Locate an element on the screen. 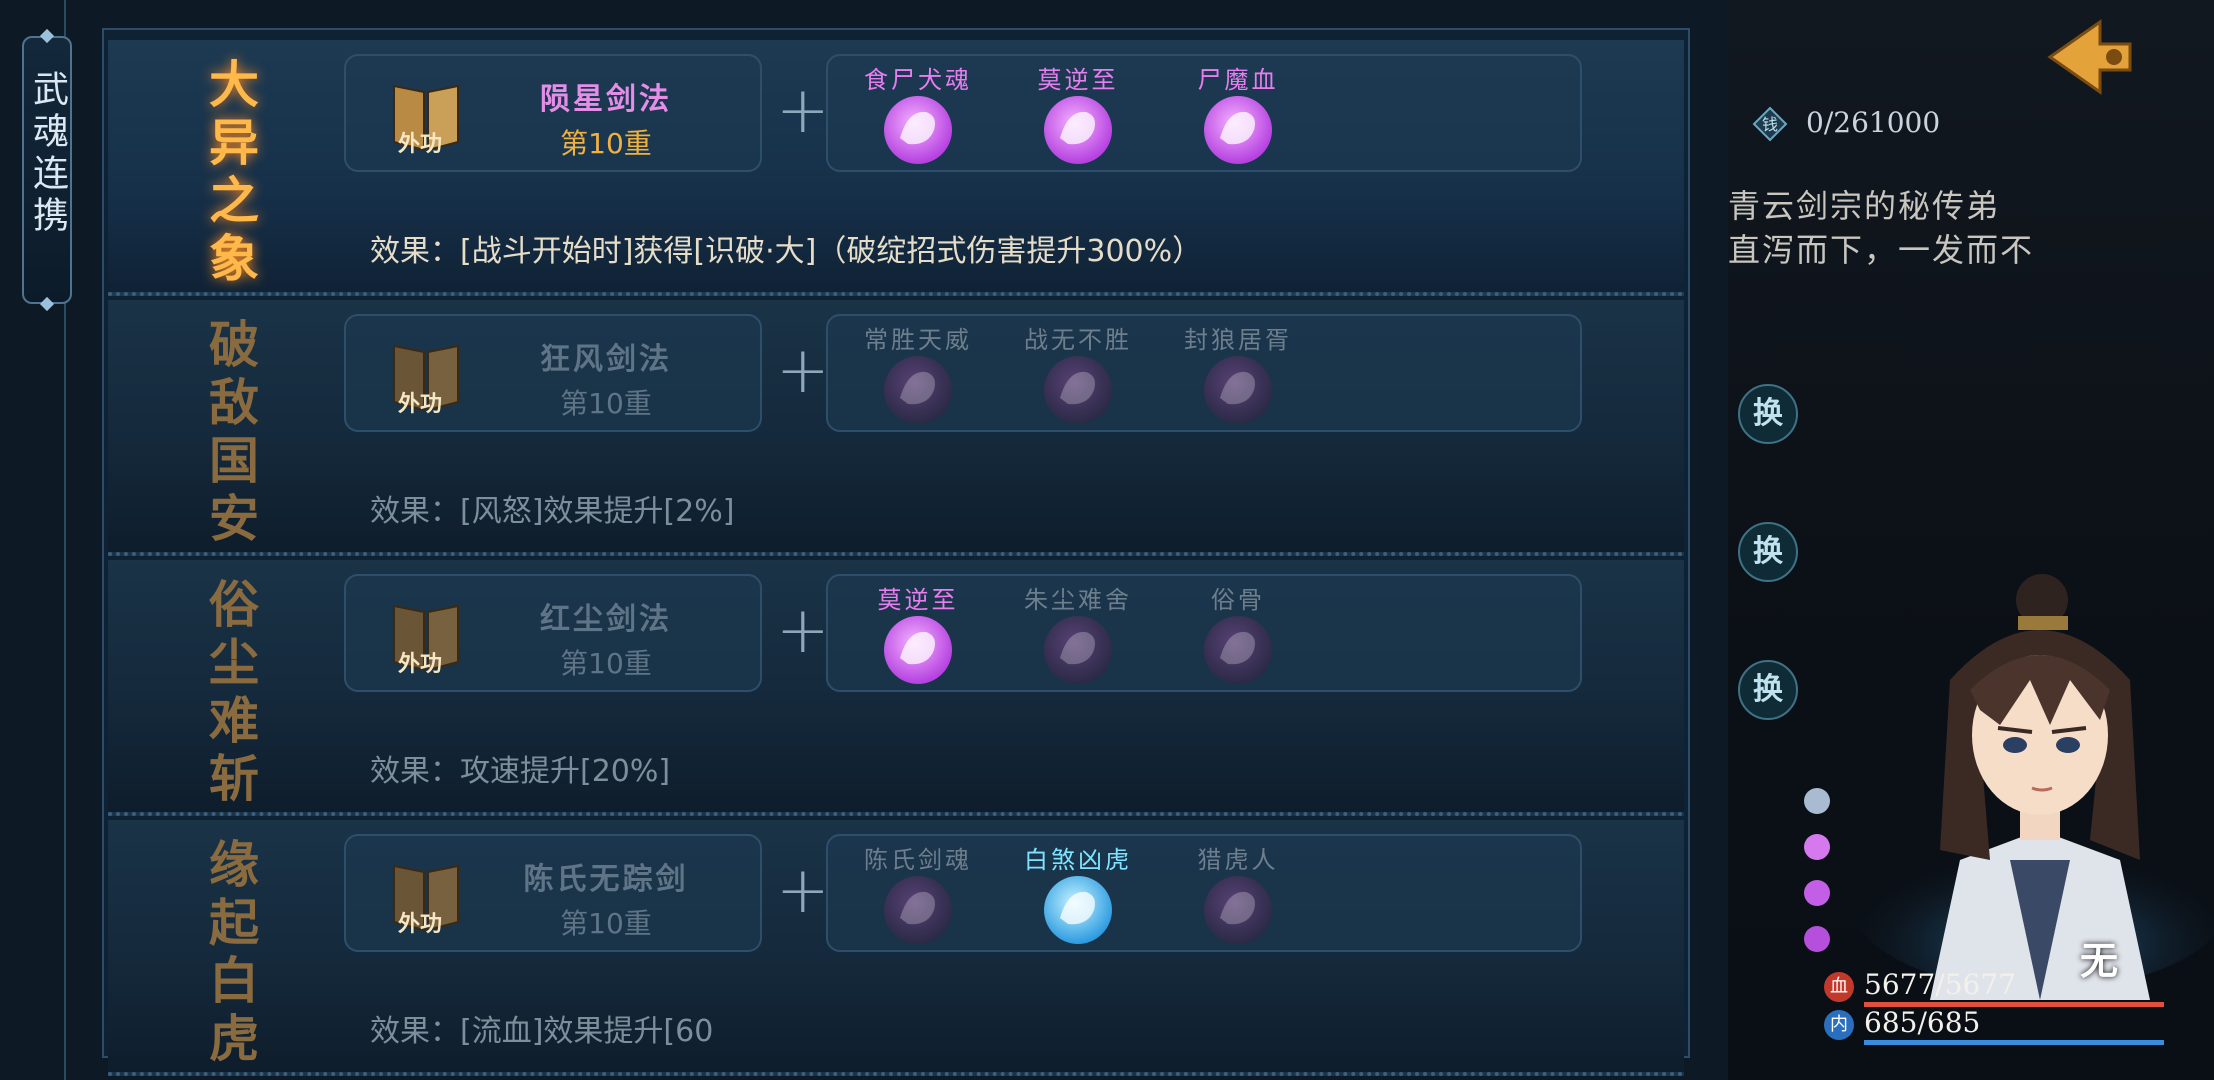  soul-slot: 常胜天威 is located at coordinates (918, 375).